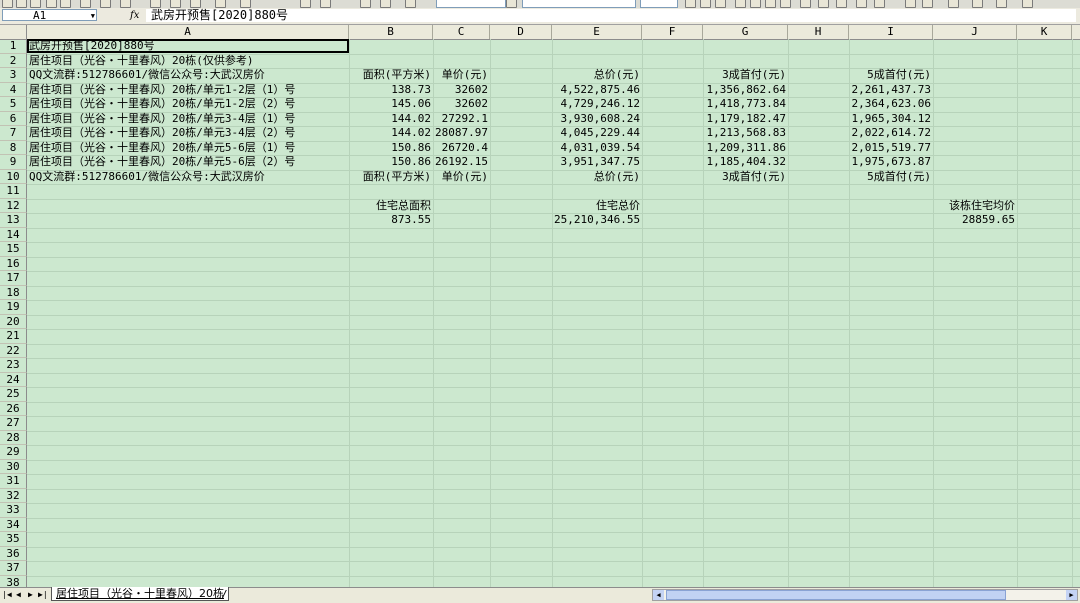 The image size is (1080, 603). I want to click on cell-g10: 3成首付(元), so click(745, 177).